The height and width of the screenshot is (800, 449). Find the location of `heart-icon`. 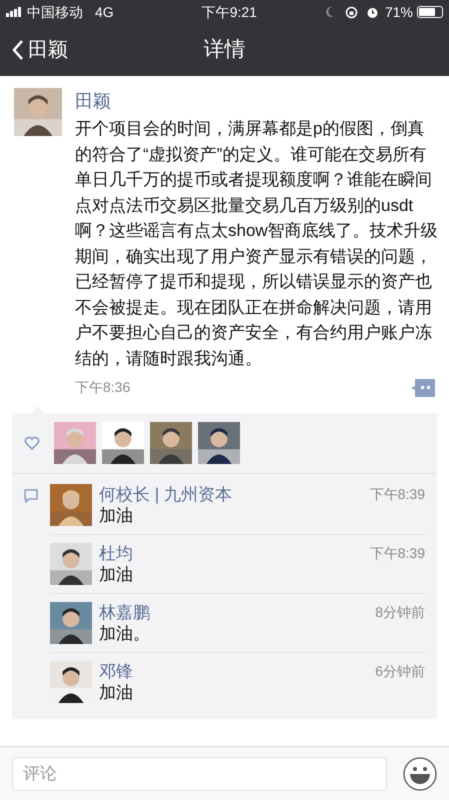

heart-icon is located at coordinates (32, 443).